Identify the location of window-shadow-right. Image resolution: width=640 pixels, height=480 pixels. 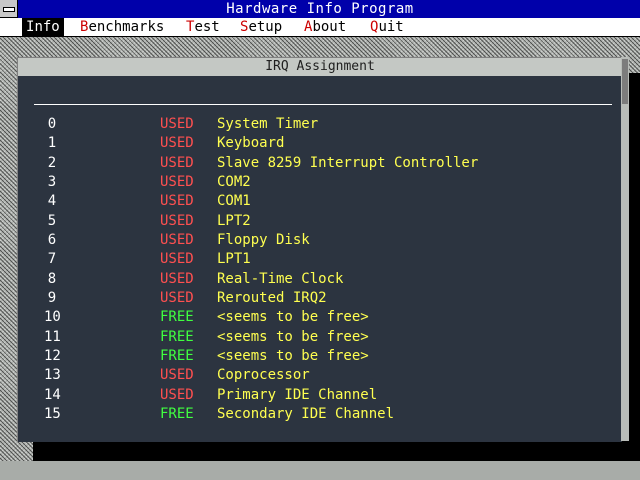
(634, 257).